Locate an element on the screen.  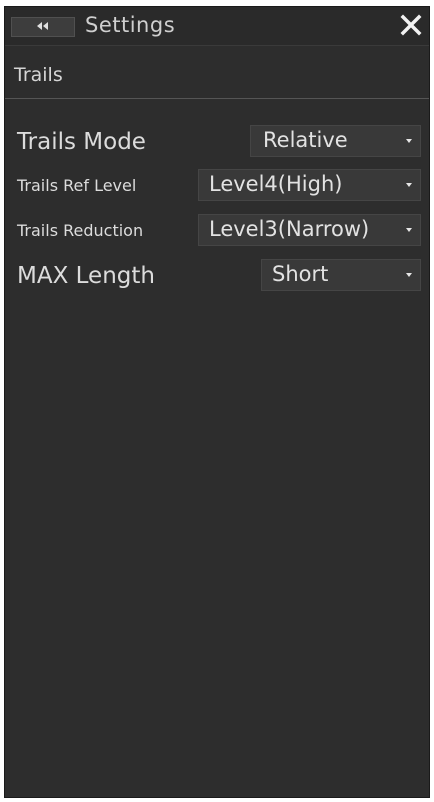
trails-reduction-select: Level3(Narrow) is located at coordinates (309, 230).